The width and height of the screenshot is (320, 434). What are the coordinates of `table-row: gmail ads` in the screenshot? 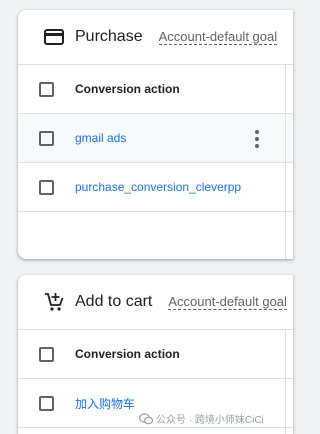 It's located at (155, 138).